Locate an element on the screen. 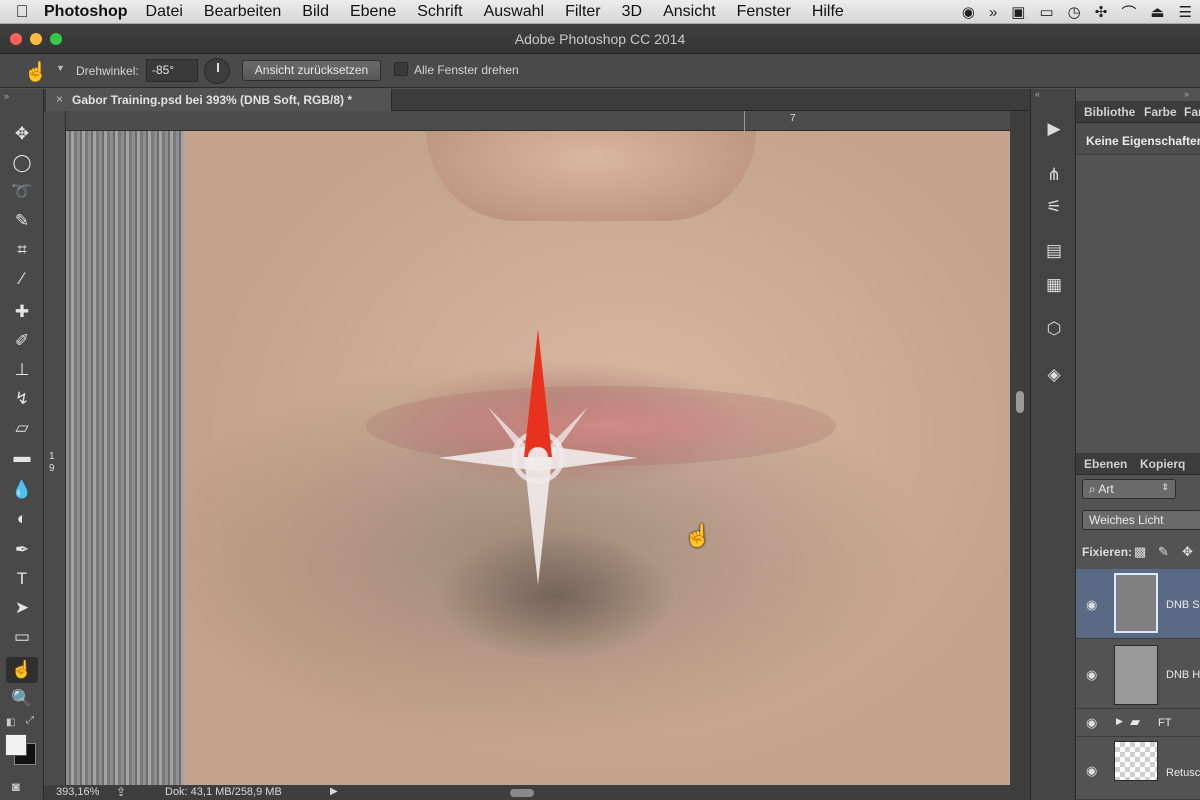 The width and height of the screenshot is (1200, 800). folder-icon: ▰ is located at coordinates (1135, 721).